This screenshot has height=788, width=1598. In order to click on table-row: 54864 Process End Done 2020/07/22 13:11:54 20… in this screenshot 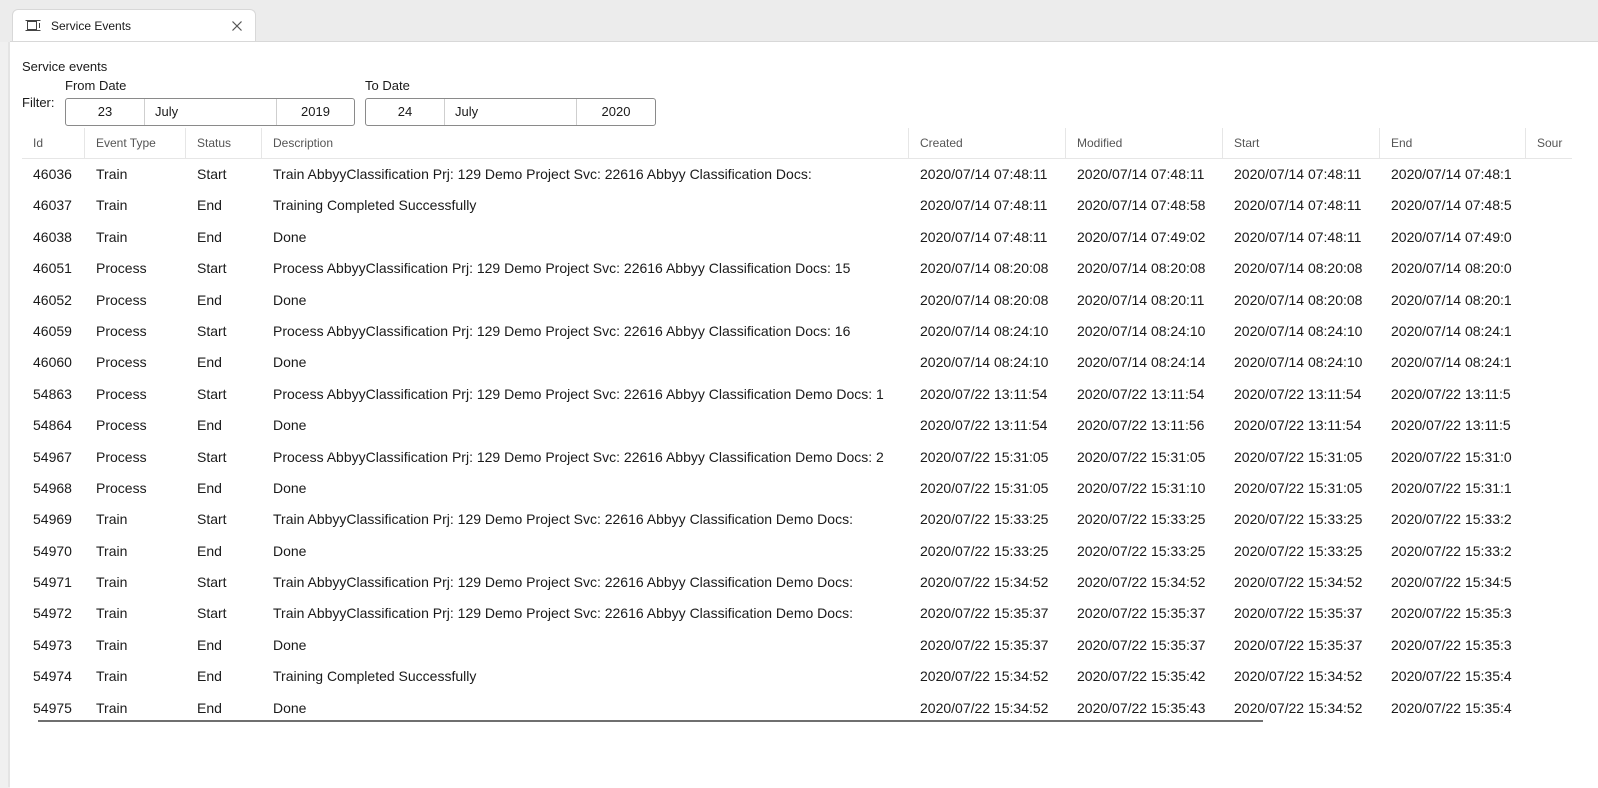, I will do `click(780, 425)`.